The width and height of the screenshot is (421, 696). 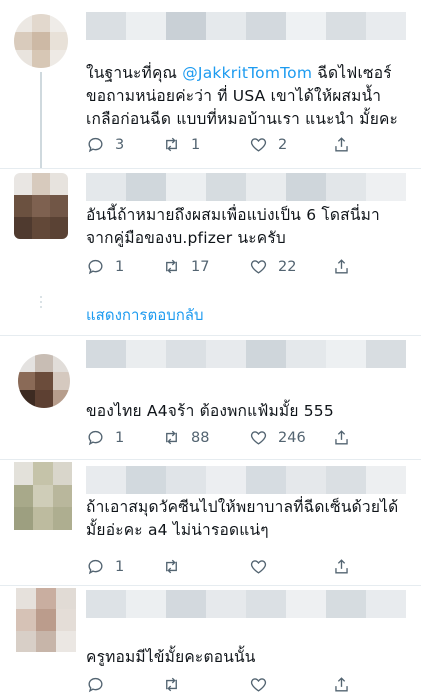 I want to click on retweet-button: 17, so click(x=185, y=266).